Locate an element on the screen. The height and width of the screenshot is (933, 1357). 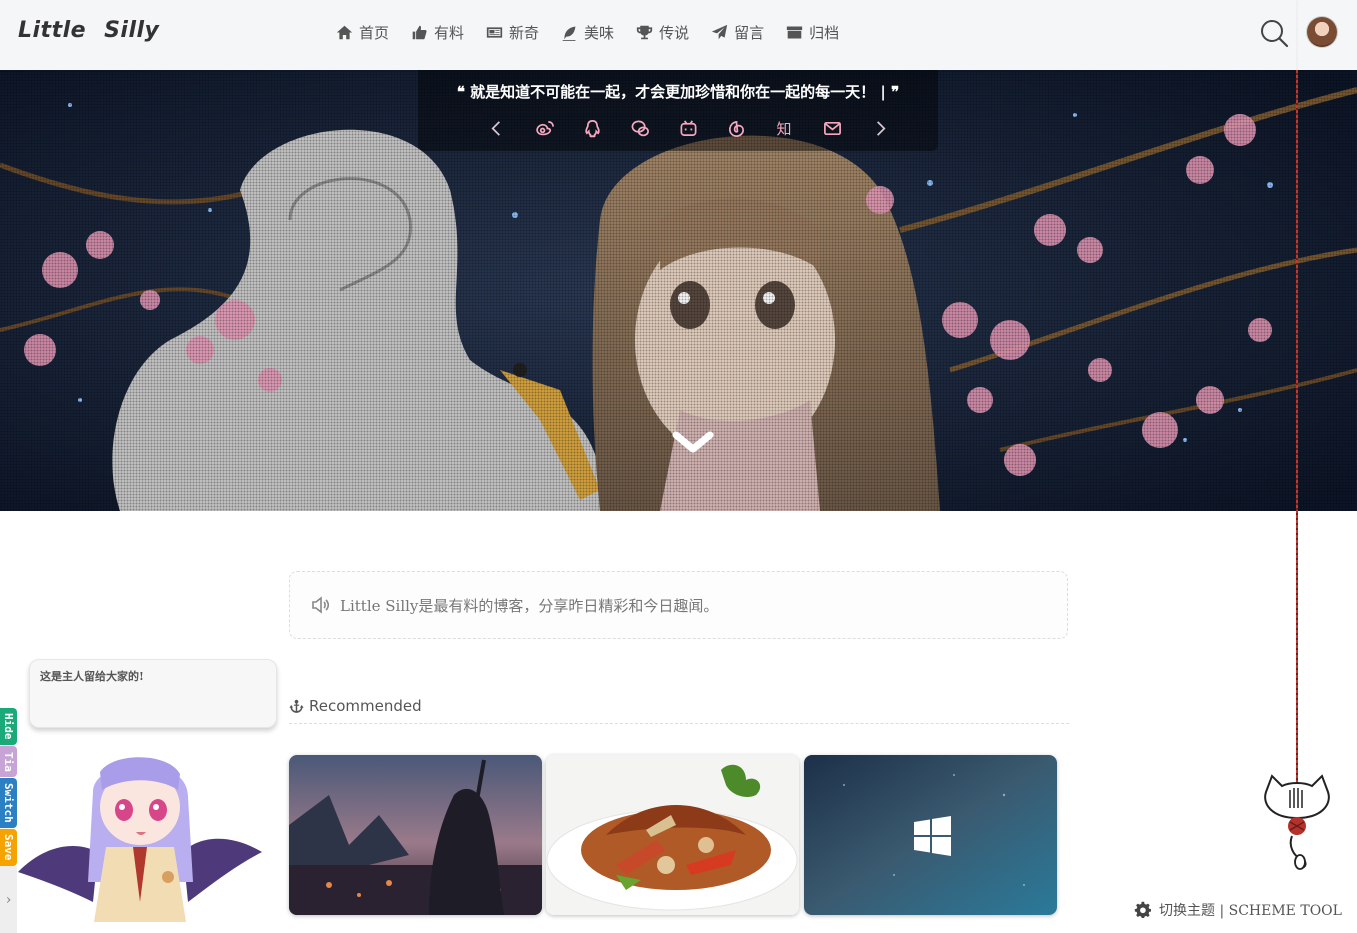
zhihu-label: 知 is located at coordinates (784, 128).